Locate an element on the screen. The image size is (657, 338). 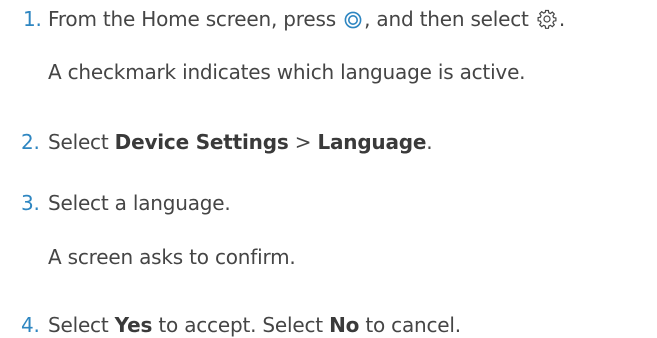
step-text: Select a language. is located at coordinates (139, 203).